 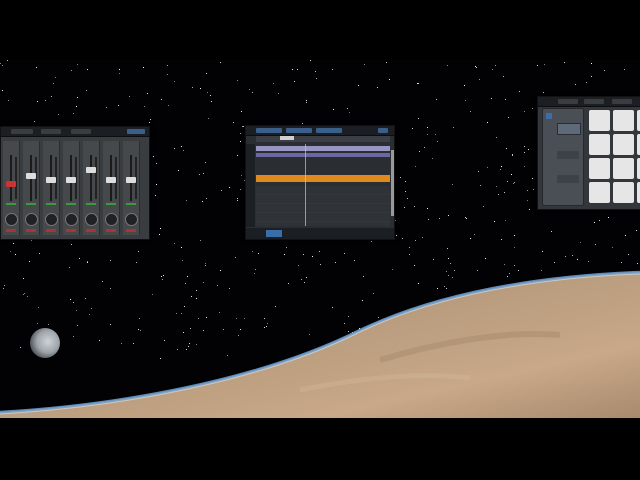 What do you see at coordinates (549, 116) in the screenshot?
I see `panel-icon` at bounding box center [549, 116].